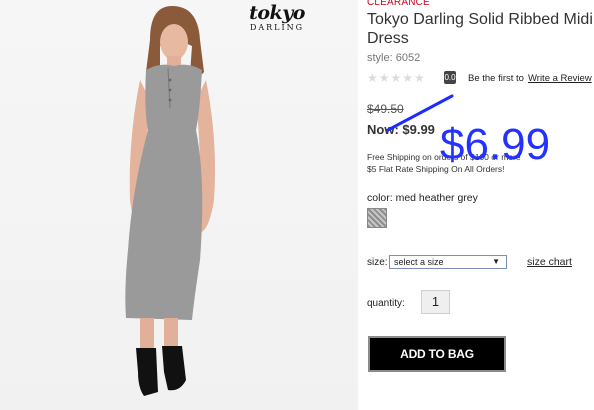 The width and height of the screenshot is (594, 410). Describe the element at coordinates (394, 58) in the screenshot. I see `style-number: style: 6052` at that location.